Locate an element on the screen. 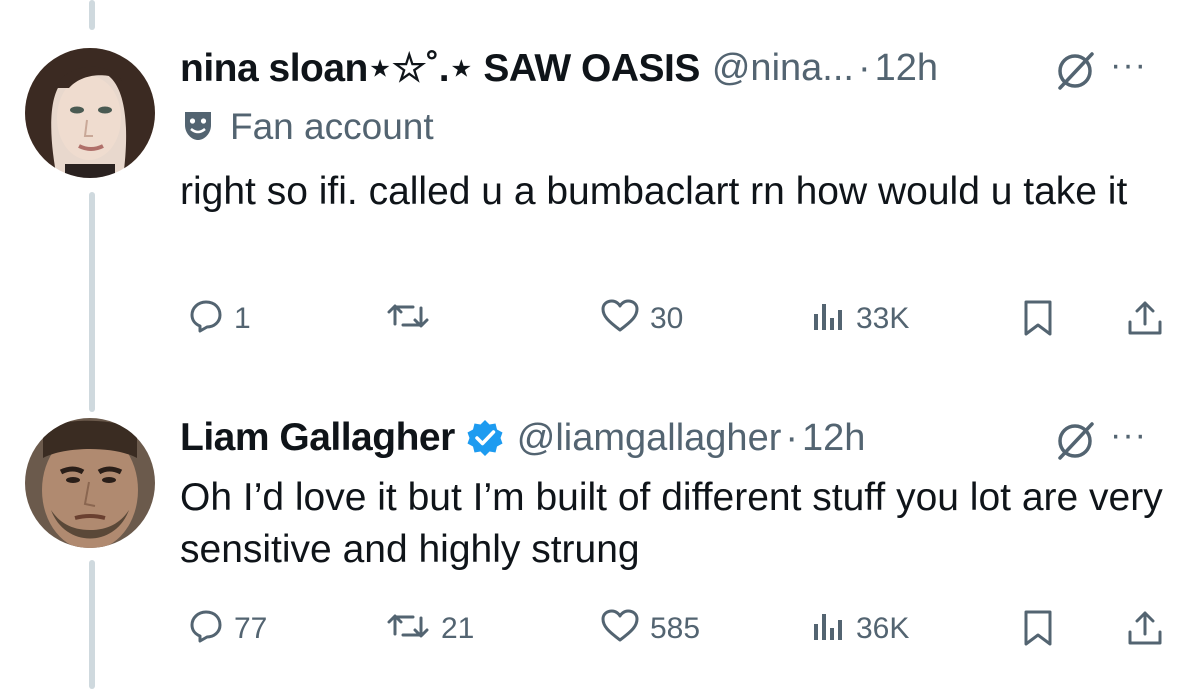 The height and width of the screenshot is (689, 1200). avatar-liam-gallagher is located at coordinates (90, 483).